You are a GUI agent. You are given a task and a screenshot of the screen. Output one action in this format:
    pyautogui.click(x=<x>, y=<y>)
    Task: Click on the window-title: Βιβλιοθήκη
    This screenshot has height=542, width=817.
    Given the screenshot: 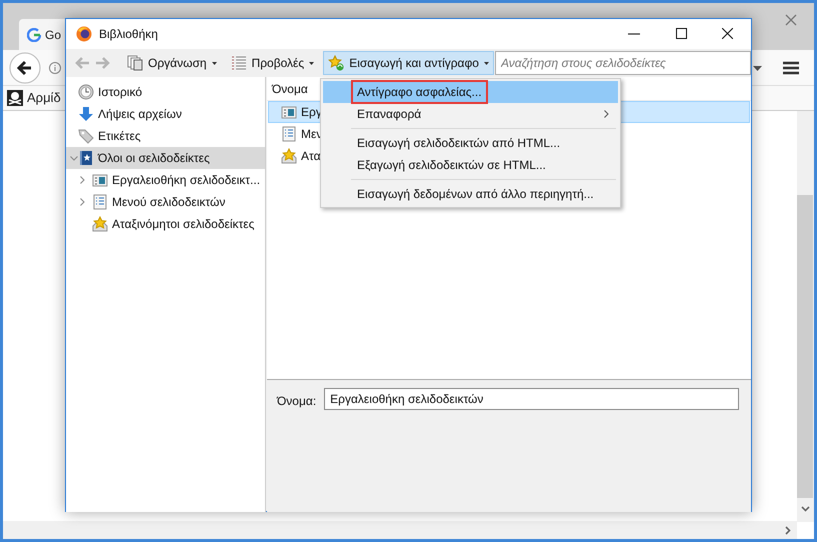 What is the action you would take?
    pyautogui.click(x=128, y=34)
    